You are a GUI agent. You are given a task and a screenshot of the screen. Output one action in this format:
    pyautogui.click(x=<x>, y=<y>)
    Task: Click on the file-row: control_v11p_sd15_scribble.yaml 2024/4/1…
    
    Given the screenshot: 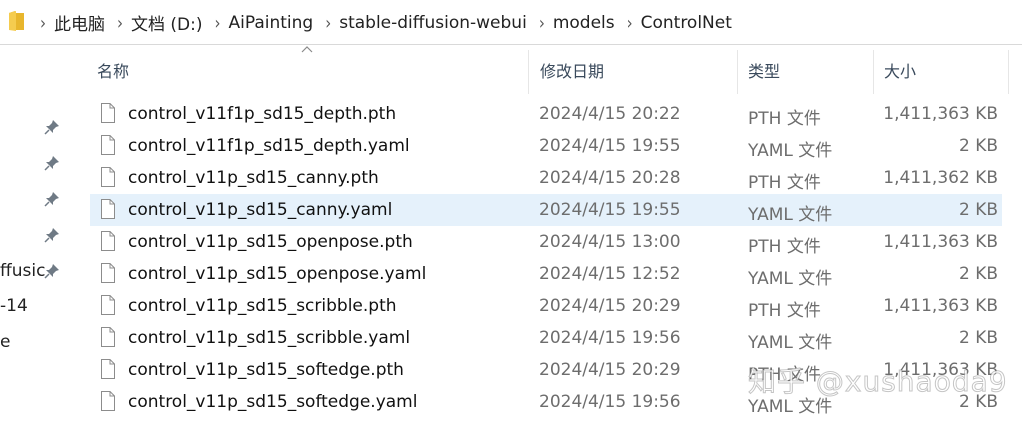 What is the action you would take?
    pyautogui.click(x=546, y=338)
    